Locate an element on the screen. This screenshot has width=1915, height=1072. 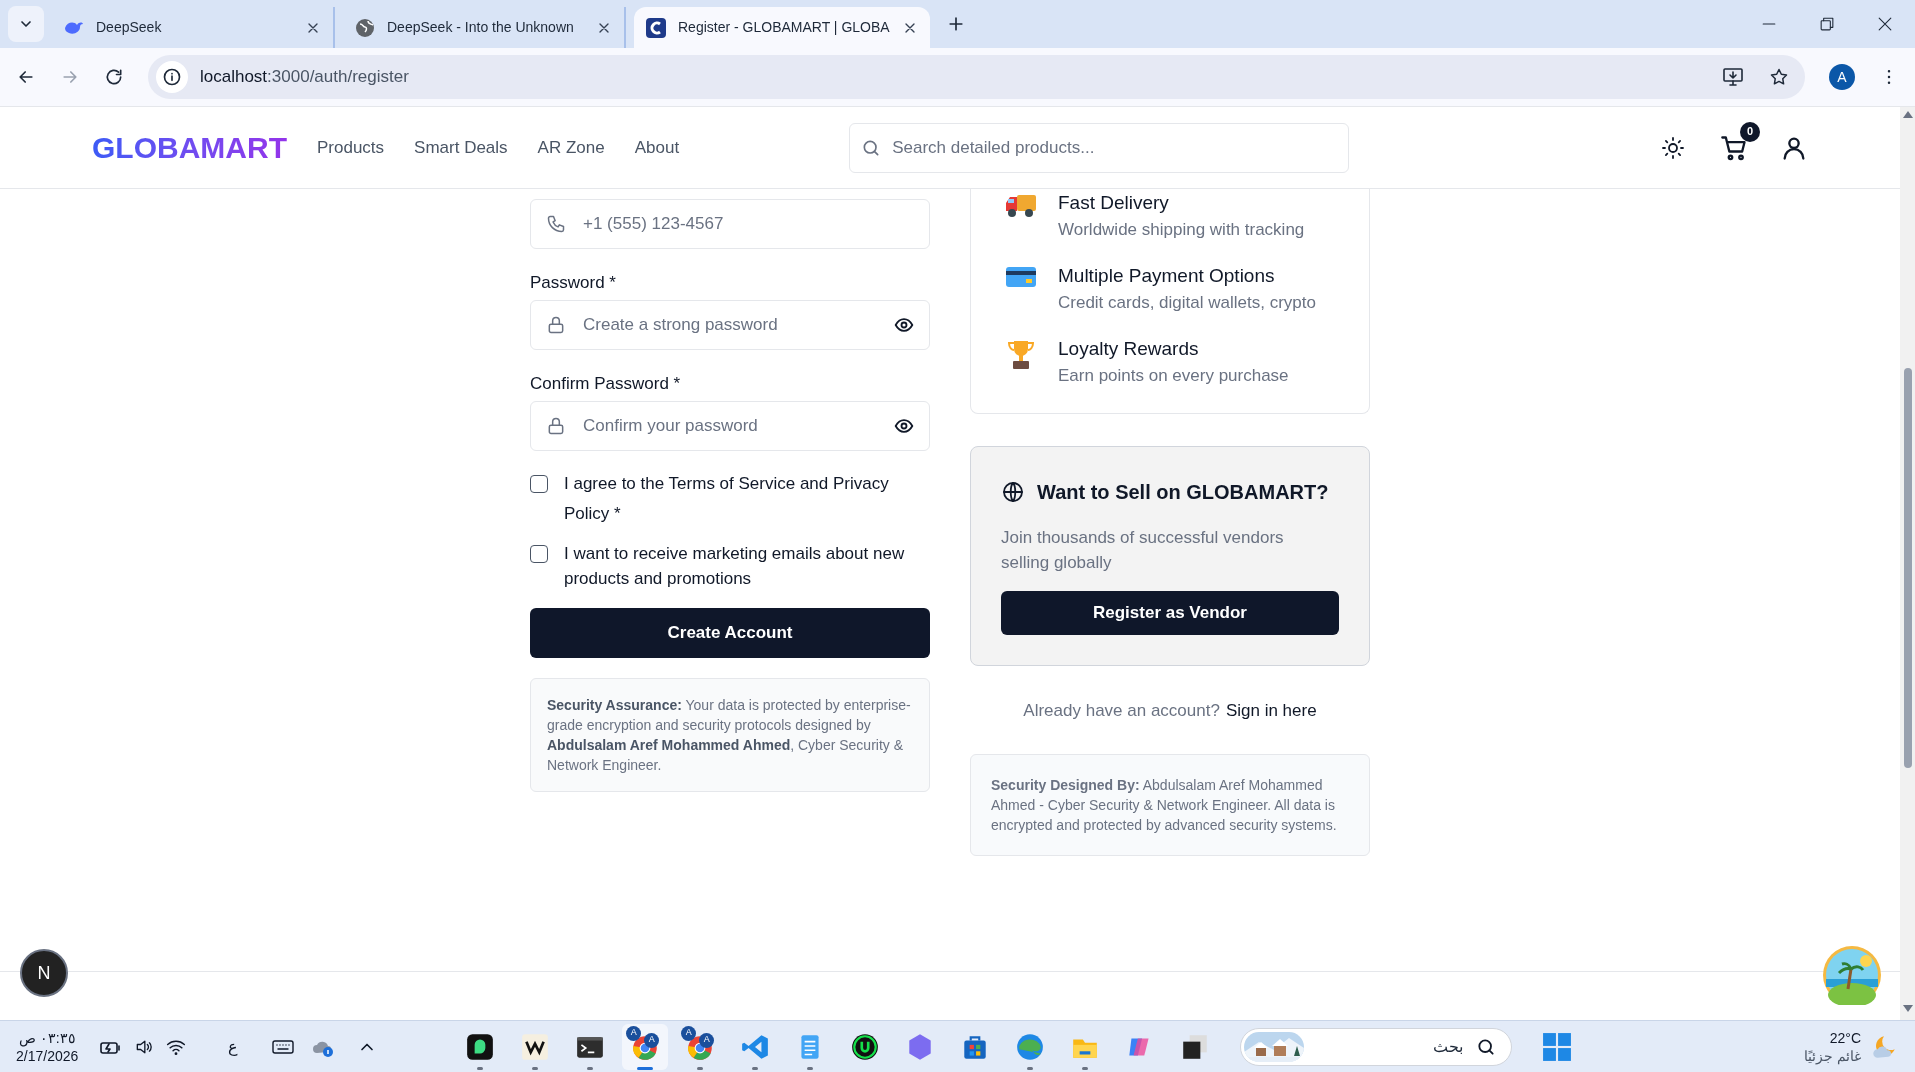
info-icon is located at coordinates (172, 77).